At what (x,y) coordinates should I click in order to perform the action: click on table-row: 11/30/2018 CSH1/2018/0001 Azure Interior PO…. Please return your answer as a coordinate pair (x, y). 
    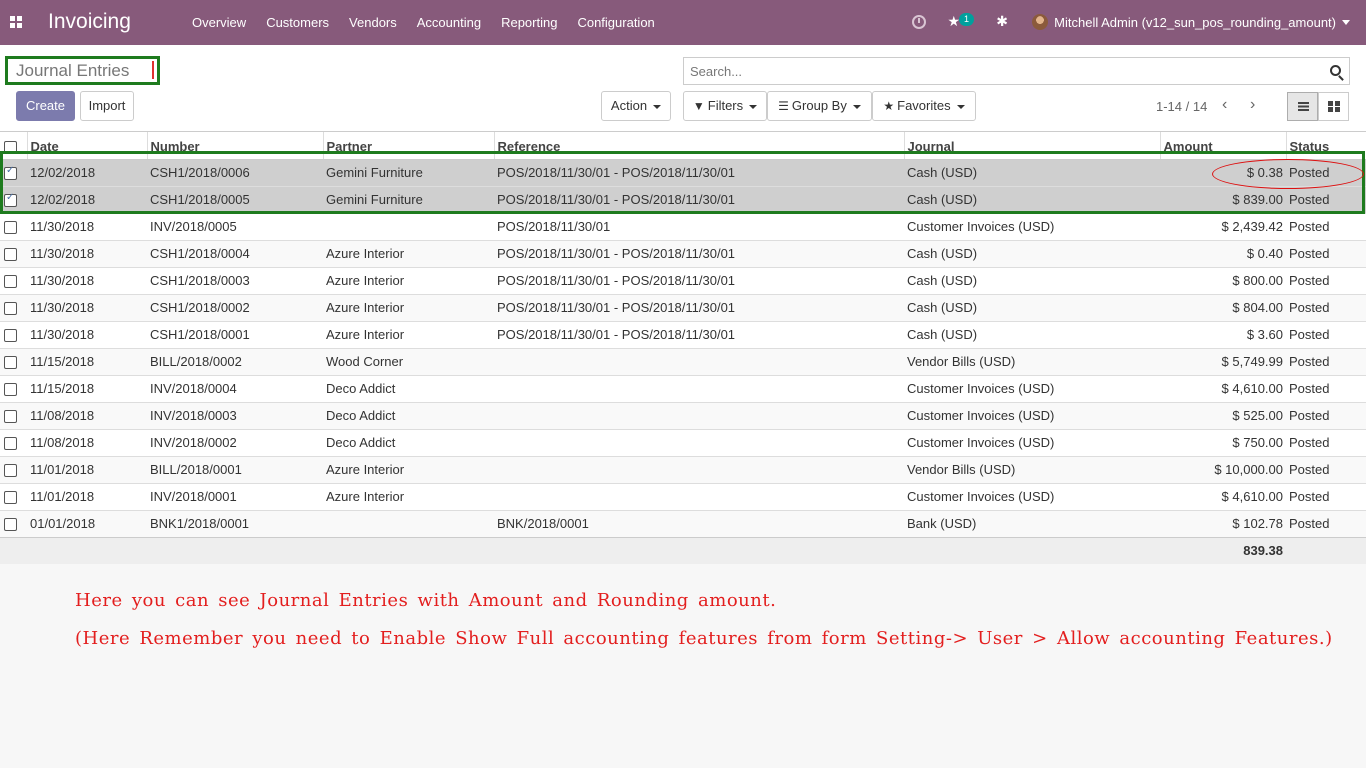
    Looking at the image, I should click on (683, 334).